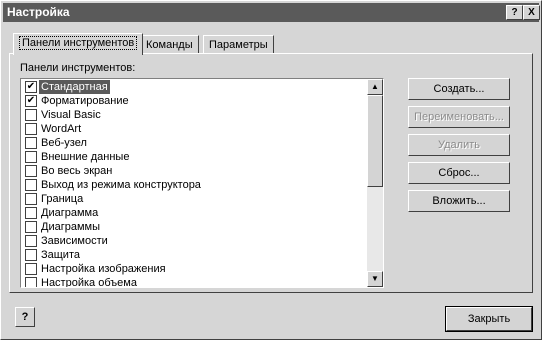 The height and width of the screenshot is (340, 542). I want to click on help-title-button: ?, so click(514, 12).